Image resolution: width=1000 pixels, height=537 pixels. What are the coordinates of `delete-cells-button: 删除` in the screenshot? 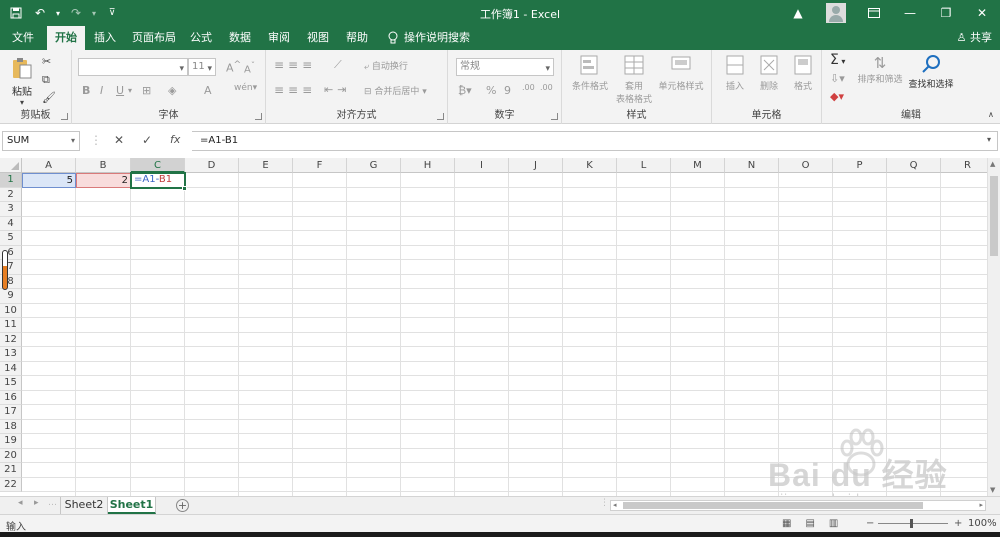 It's located at (769, 73).